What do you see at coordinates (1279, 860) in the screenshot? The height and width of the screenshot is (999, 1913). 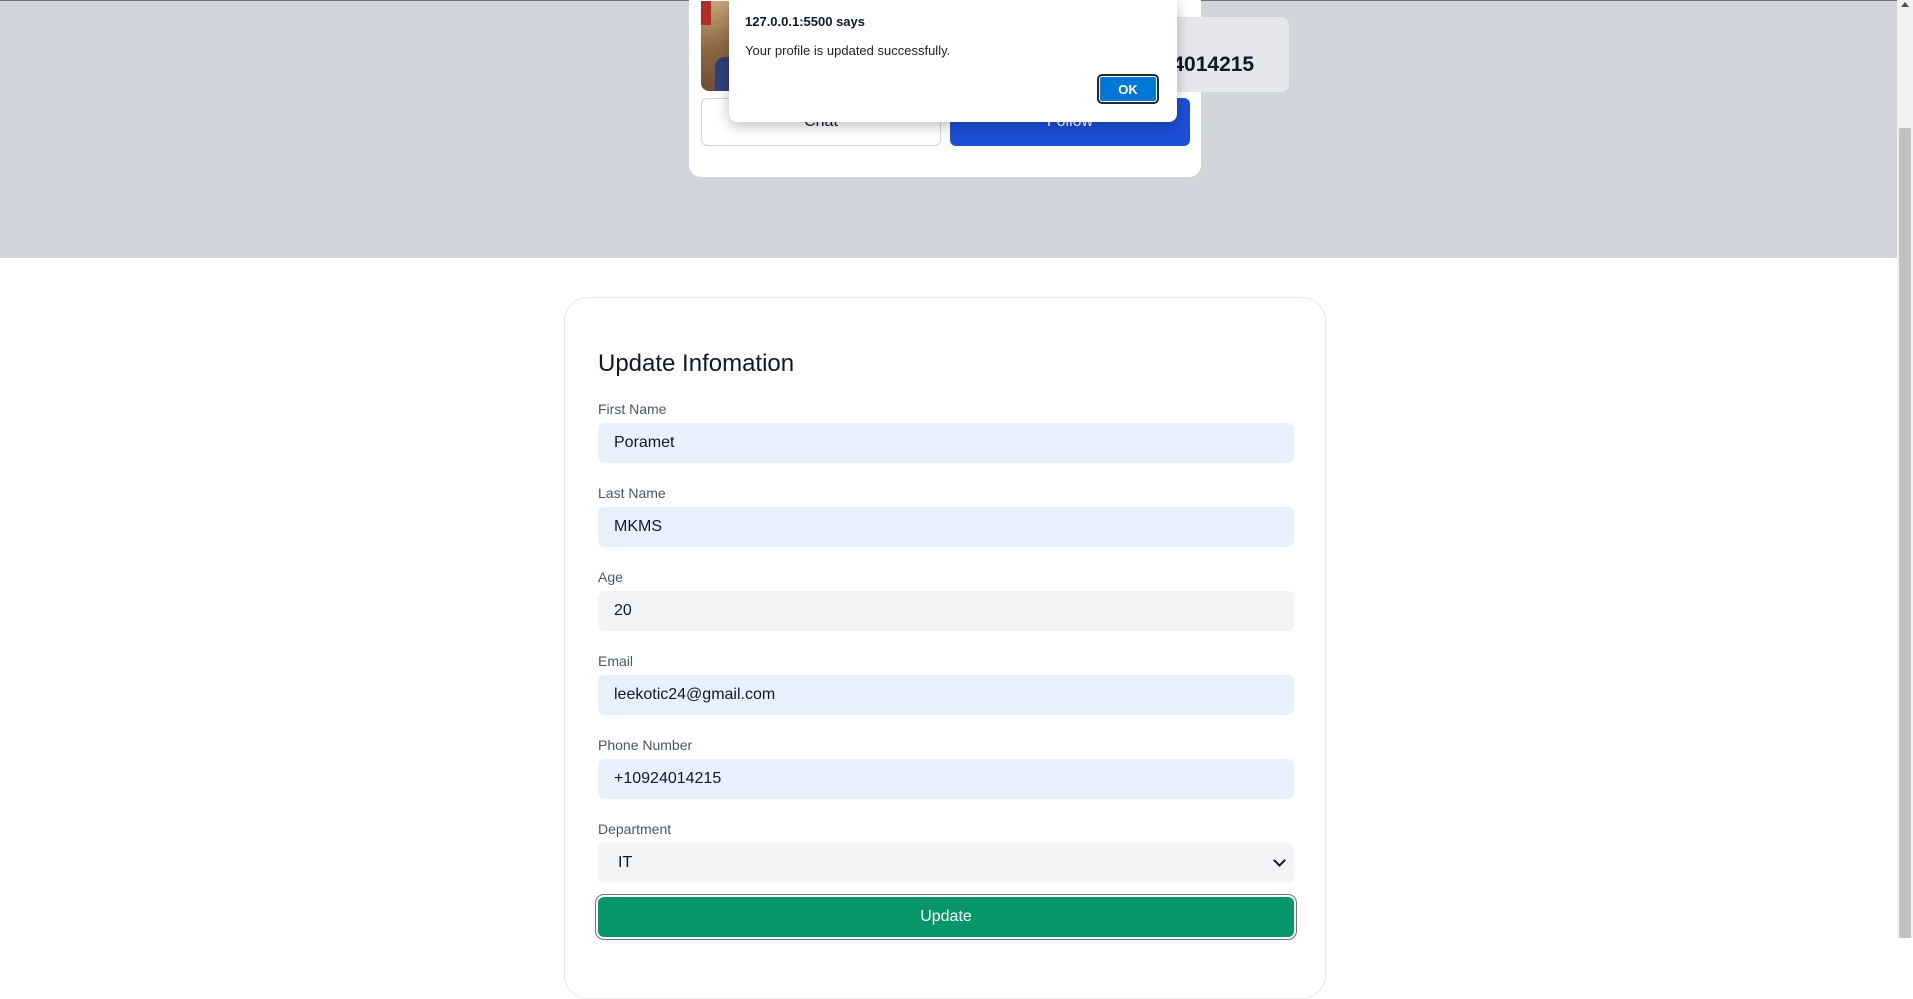 I see `chevron-down-icon` at bounding box center [1279, 860].